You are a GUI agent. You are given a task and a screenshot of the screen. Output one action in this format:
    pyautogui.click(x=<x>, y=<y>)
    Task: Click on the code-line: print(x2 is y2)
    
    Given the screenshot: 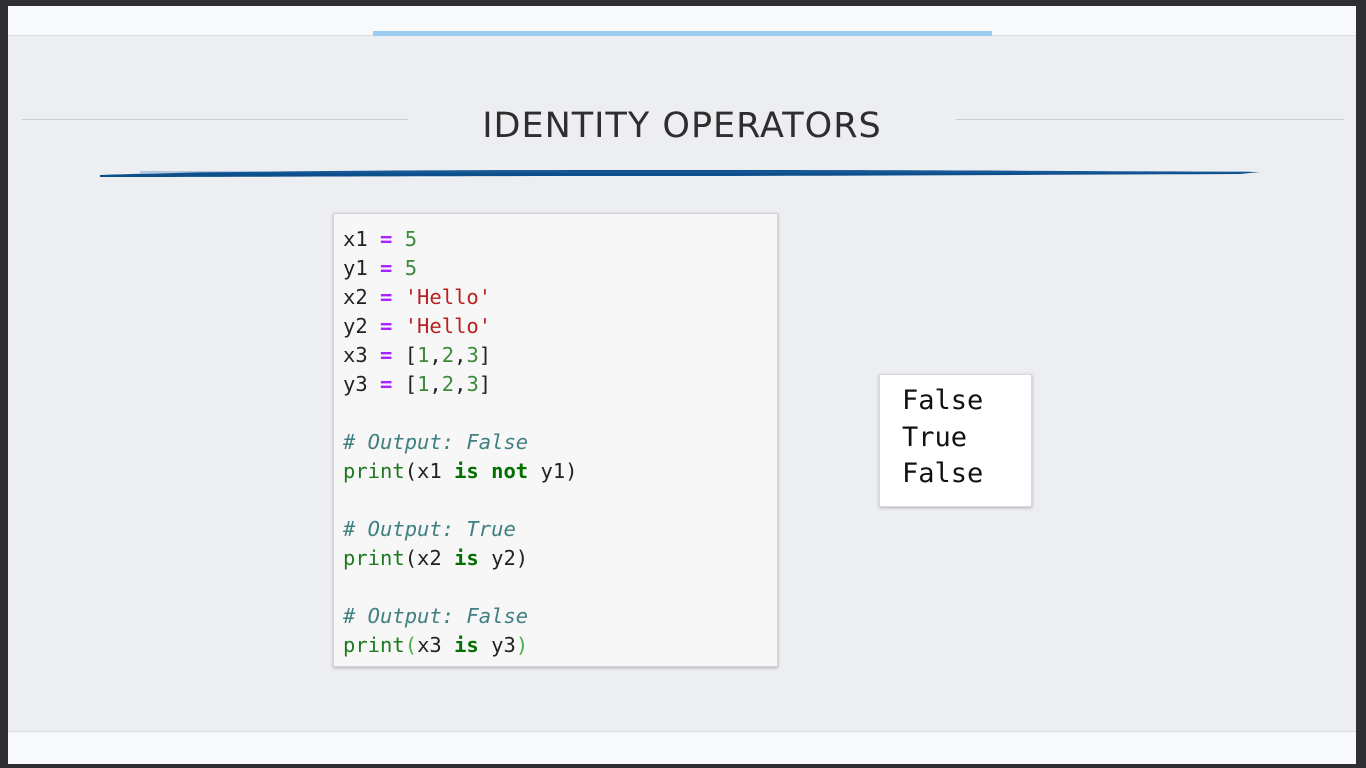 What is the action you would take?
    pyautogui.click(x=460, y=558)
    